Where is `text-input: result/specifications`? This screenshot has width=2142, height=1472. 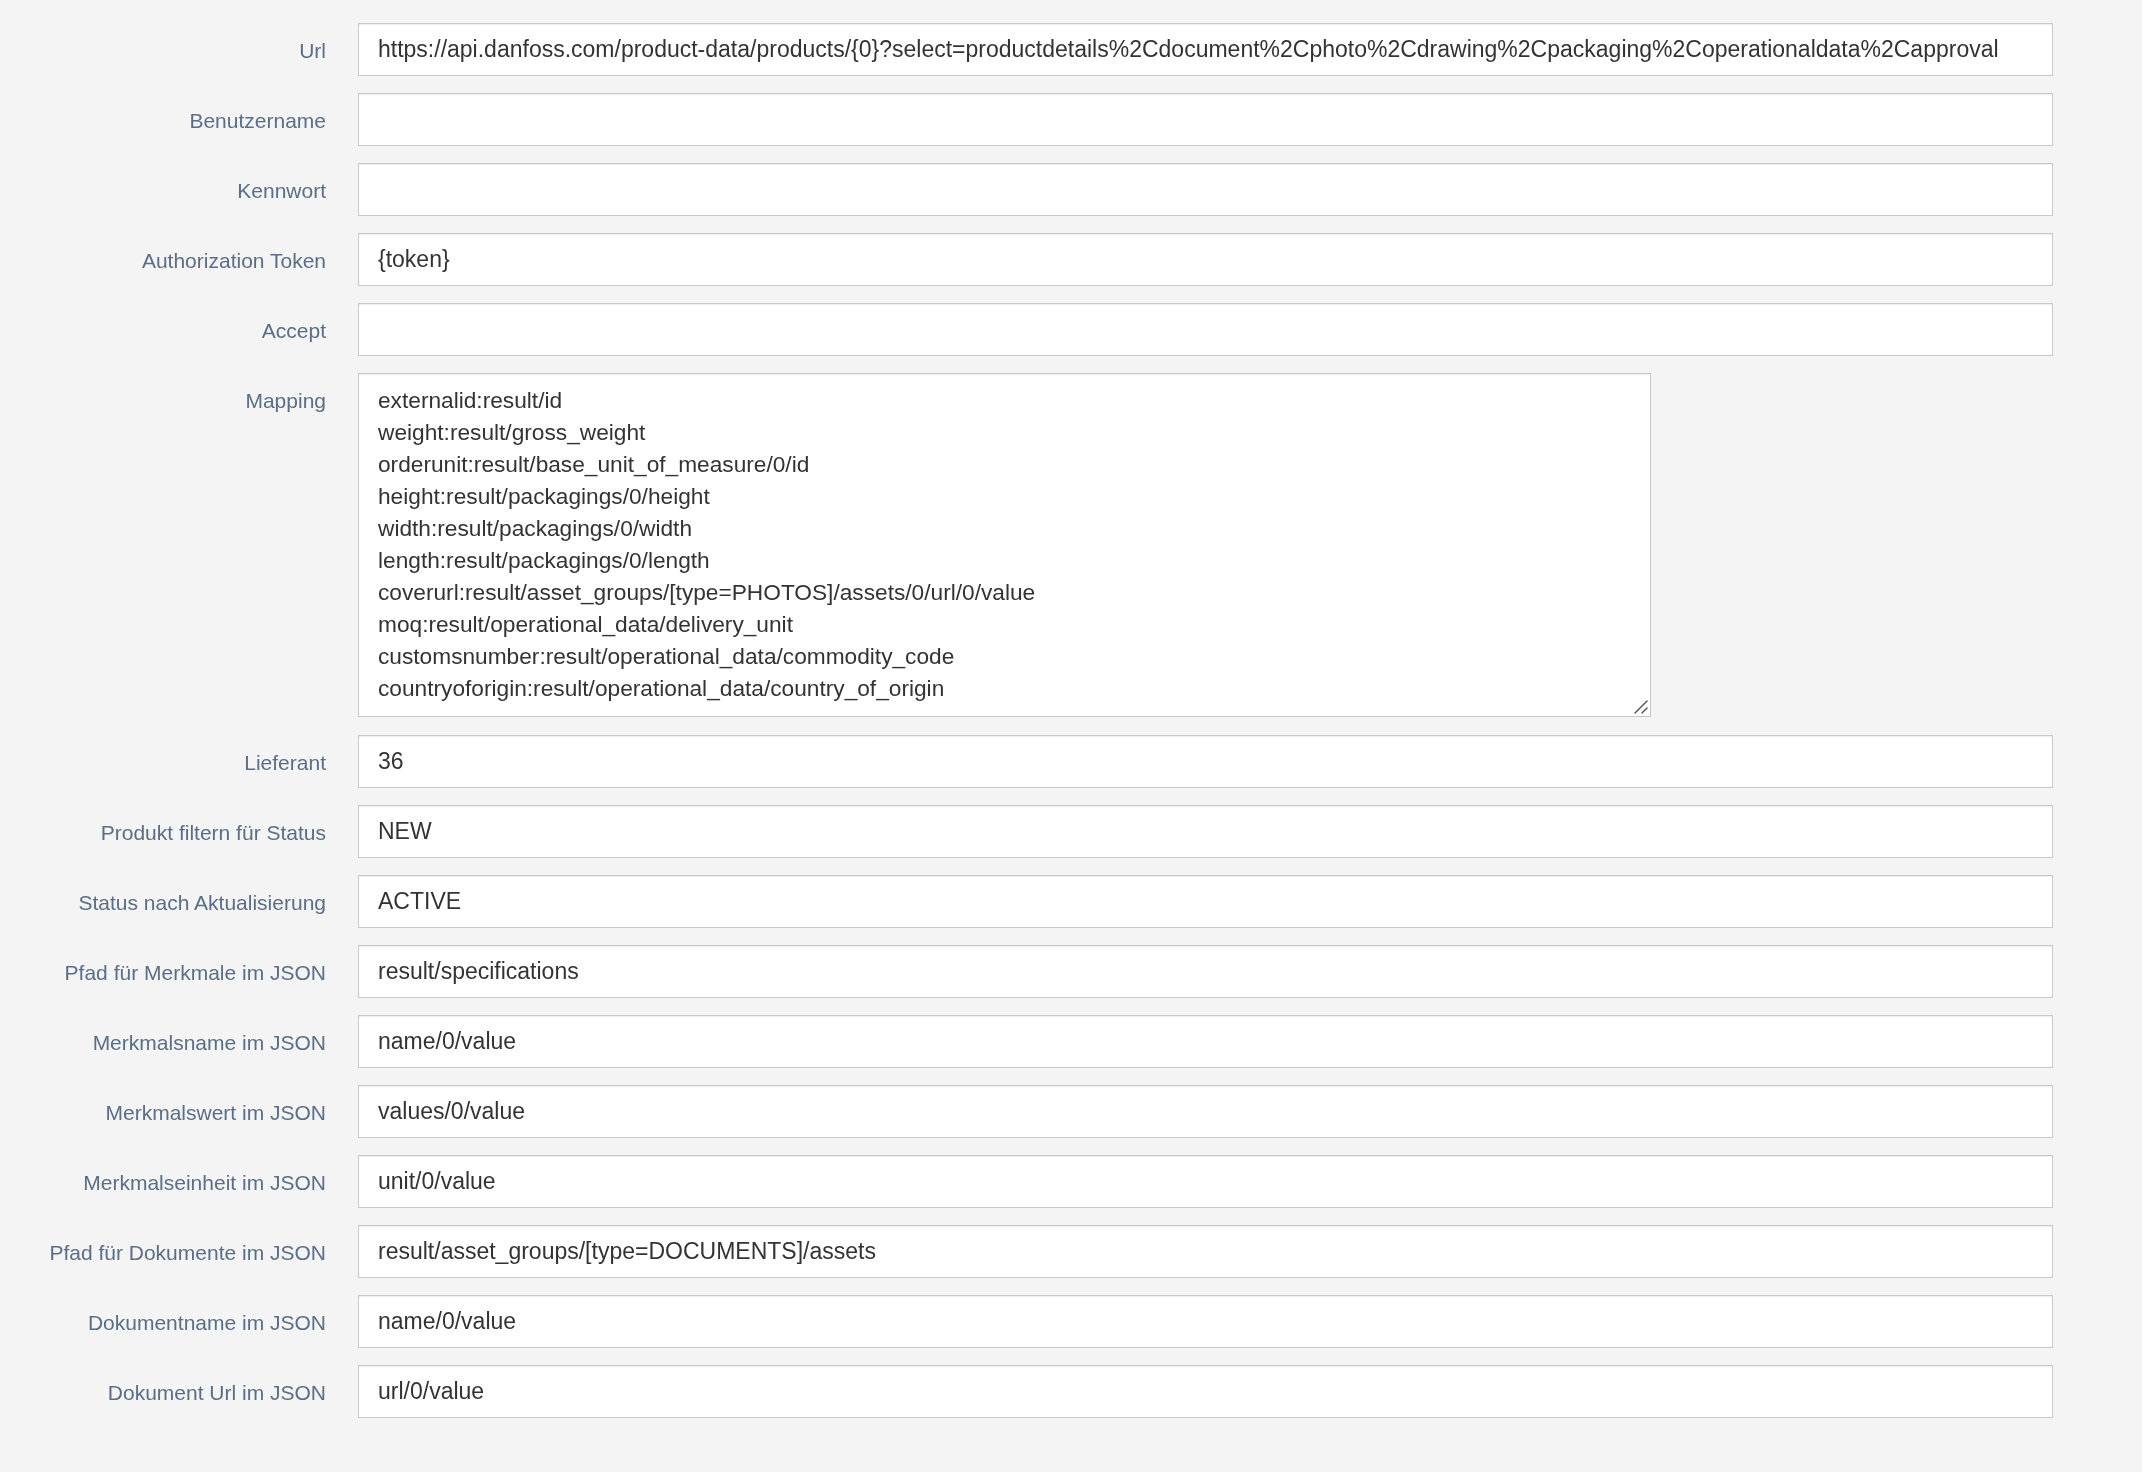
text-input: result/specifications is located at coordinates (1205, 971).